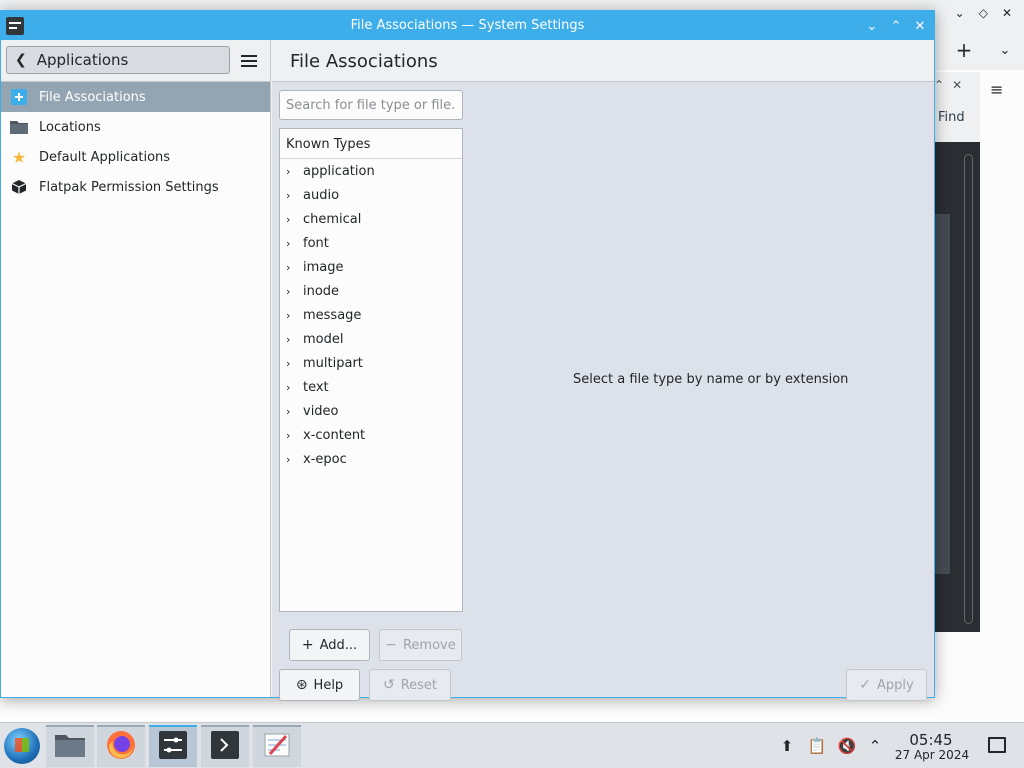  What do you see at coordinates (371, 459) in the screenshot?
I see `tree-row: › x-epoc` at bounding box center [371, 459].